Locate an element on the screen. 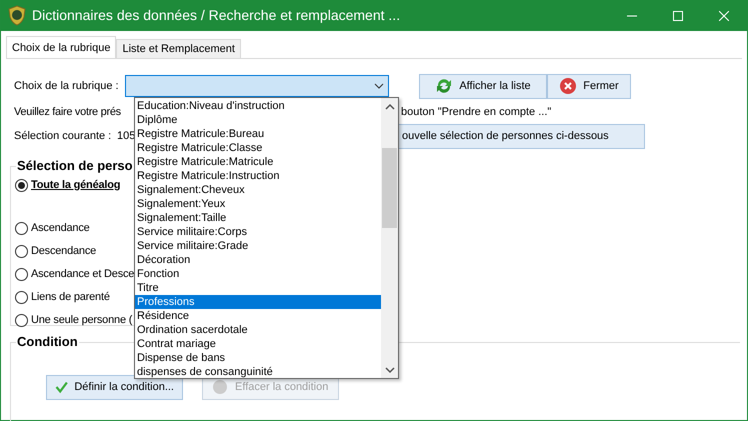 This screenshot has height=421, width=748. button: Fermer is located at coordinates (589, 86).